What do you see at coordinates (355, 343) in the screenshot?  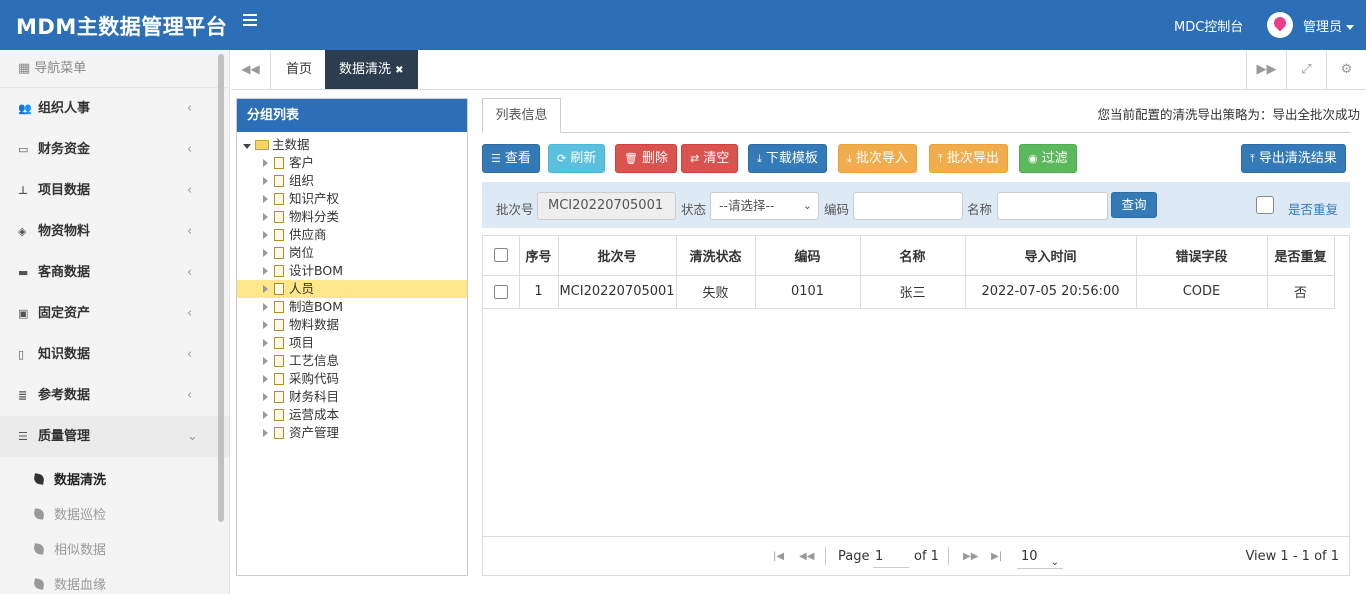 I see `tree-node: 项目` at bounding box center [355, 343].